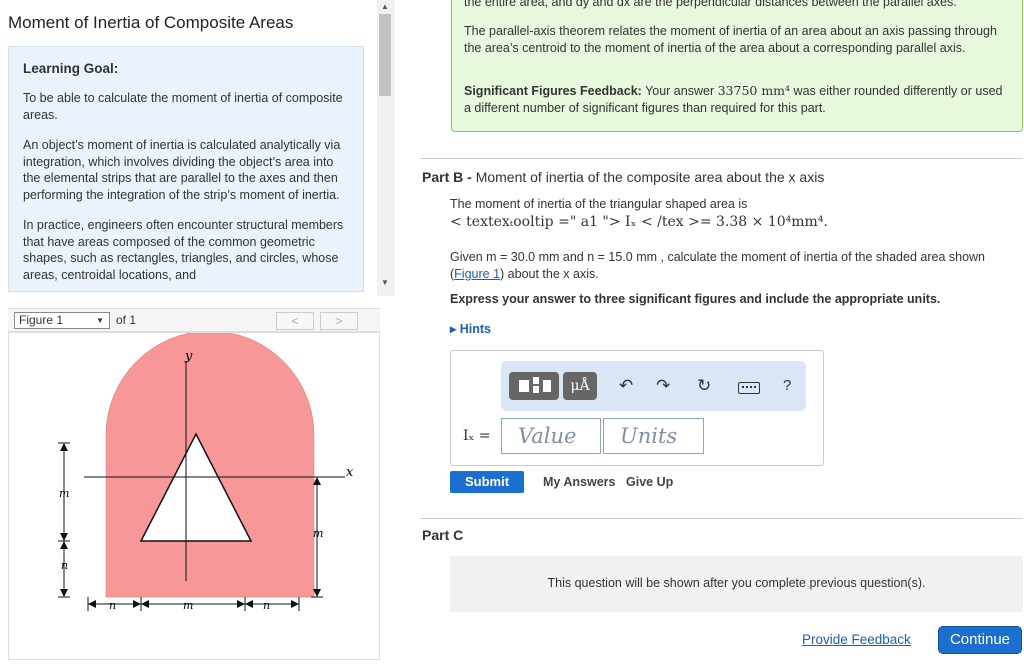 This screenshot has width=1024, height=666. I want to click on intro-scrollbar: ▲ ▼, so click(386, 148).